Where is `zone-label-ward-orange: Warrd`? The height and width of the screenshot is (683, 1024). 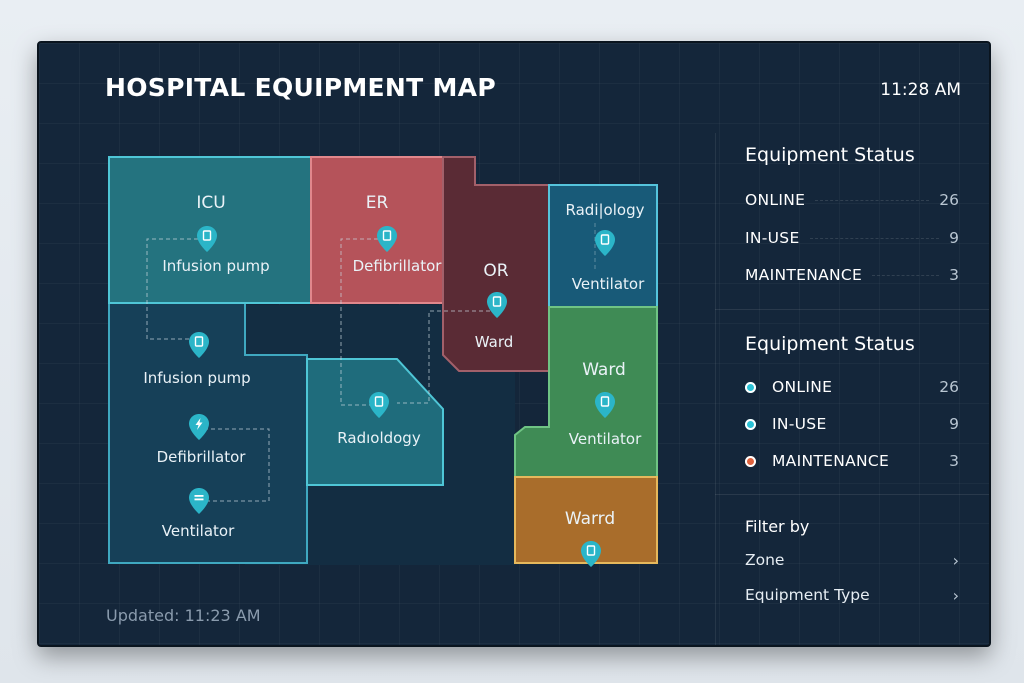 zone-label-ward-orange: Warrd is located at coordinates (590, 519).